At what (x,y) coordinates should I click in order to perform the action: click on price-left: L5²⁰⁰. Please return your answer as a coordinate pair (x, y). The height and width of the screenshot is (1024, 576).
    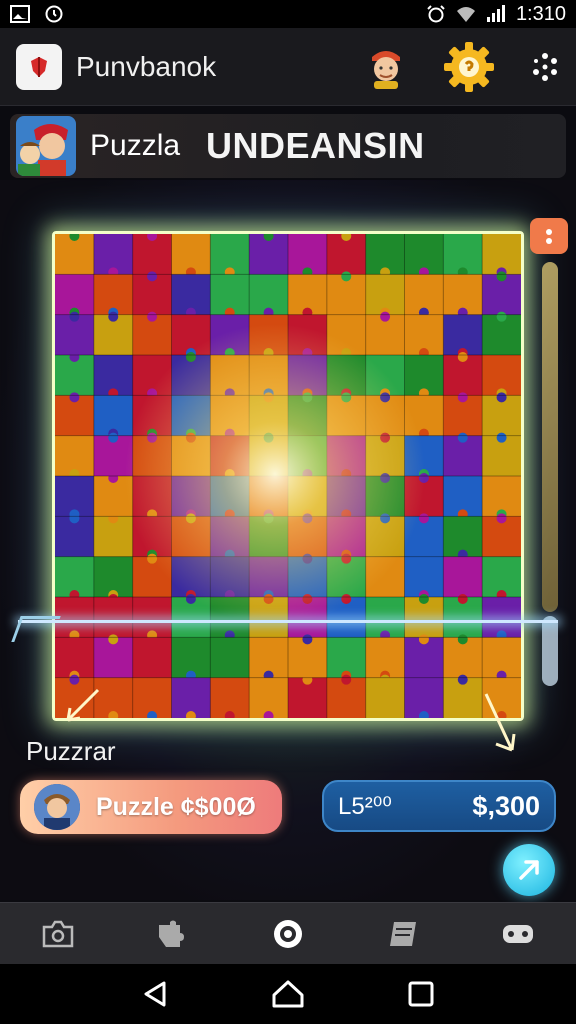
    Looking at the image, I should click on (365, 806).